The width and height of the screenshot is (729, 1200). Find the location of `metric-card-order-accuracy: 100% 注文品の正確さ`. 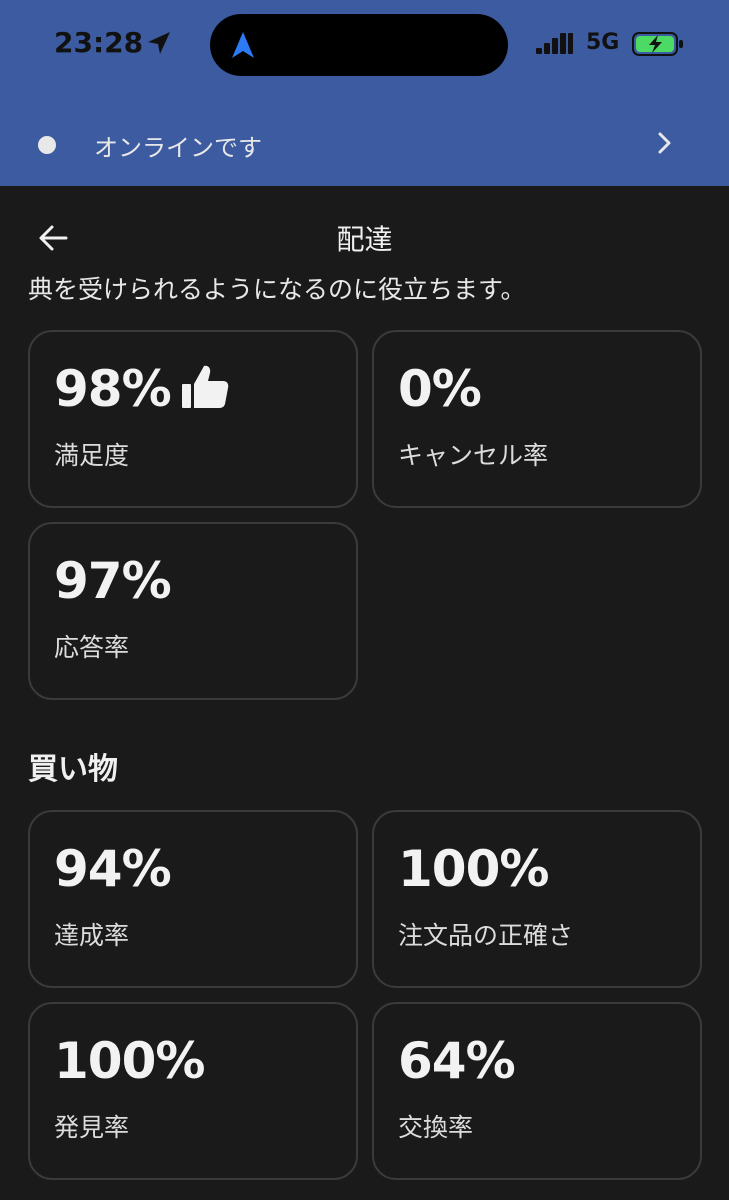

metric-card-order-accuracy: 100% 注文品の正確さ is located at coordinates (537, 899).